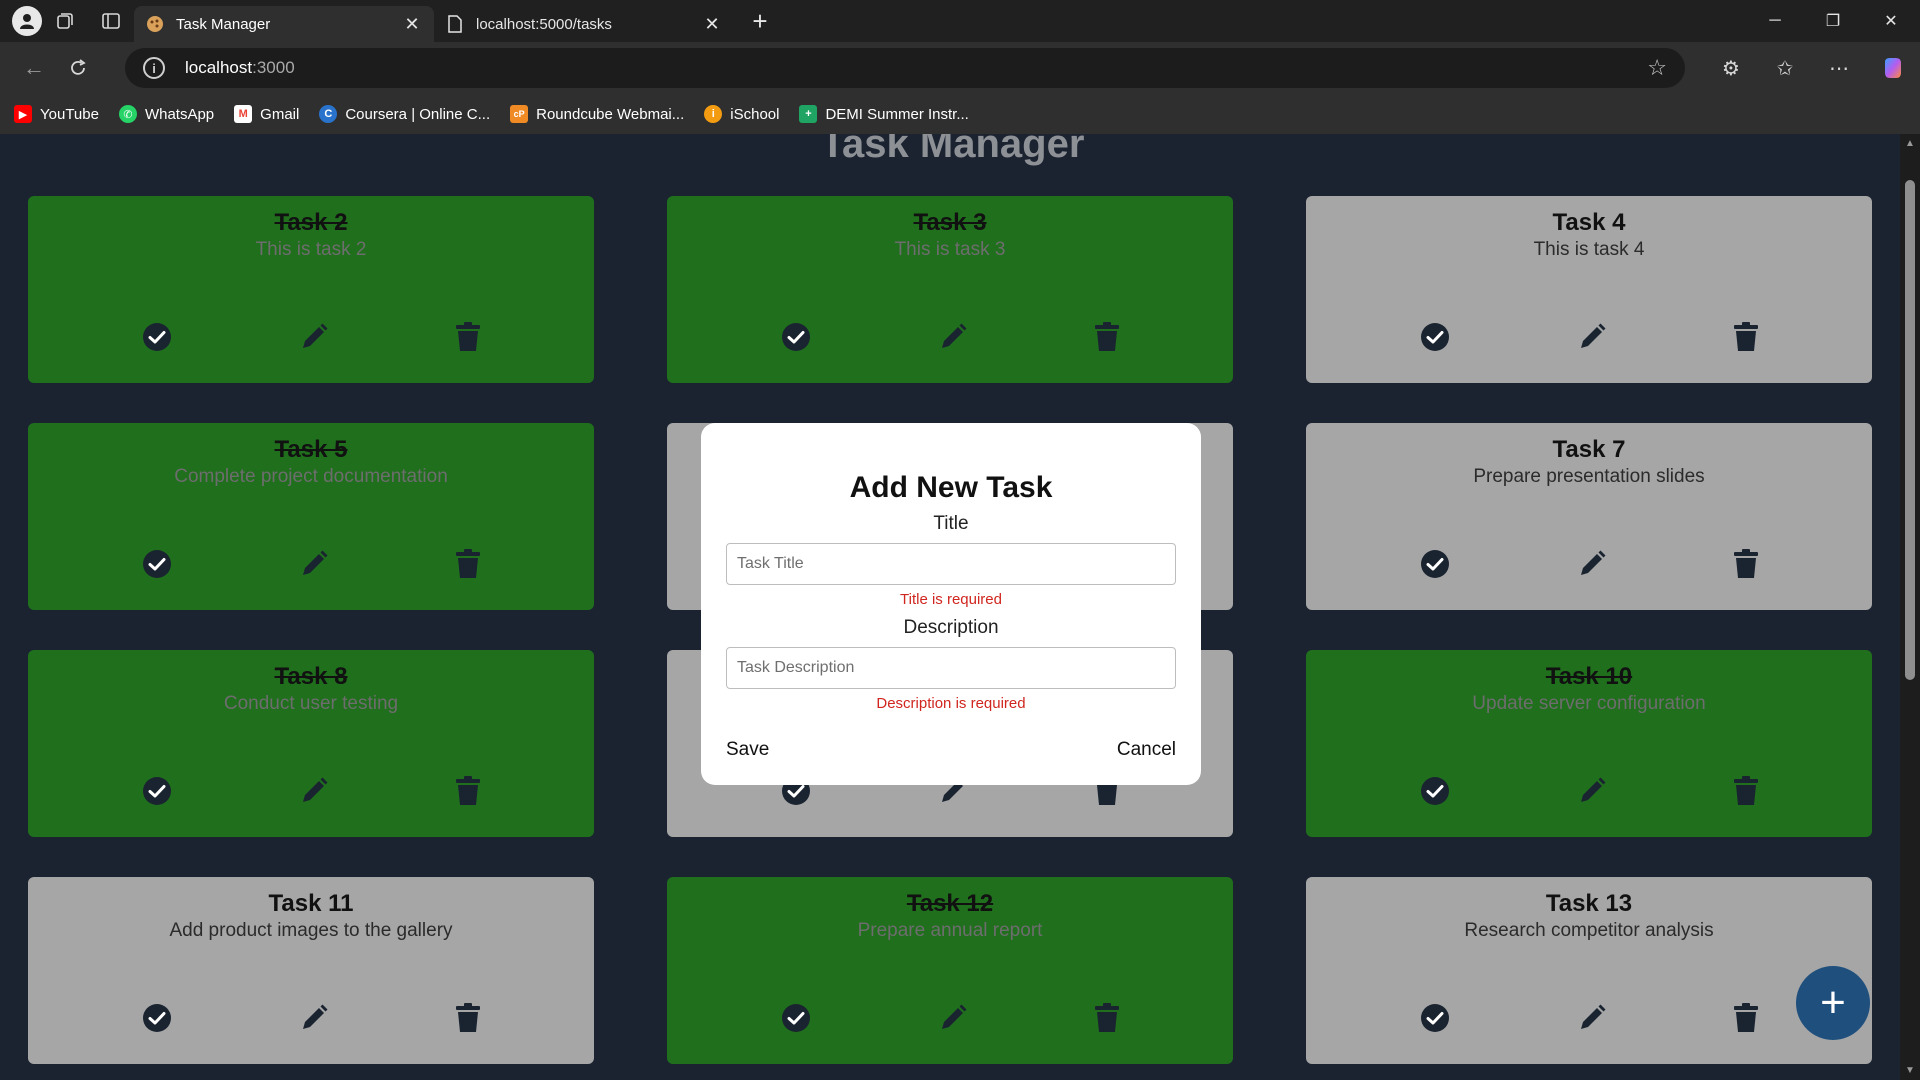  What do you see at coordinates (951, 523) in the screenshot?
I see `title-label: Title` at bounding box center [951, 523].